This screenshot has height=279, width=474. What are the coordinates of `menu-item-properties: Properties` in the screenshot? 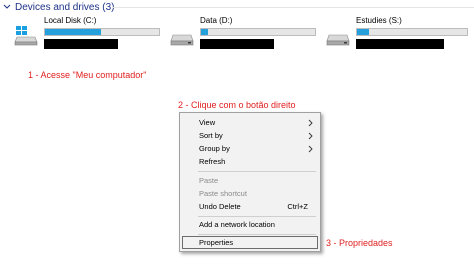 It's located at (250, 243).